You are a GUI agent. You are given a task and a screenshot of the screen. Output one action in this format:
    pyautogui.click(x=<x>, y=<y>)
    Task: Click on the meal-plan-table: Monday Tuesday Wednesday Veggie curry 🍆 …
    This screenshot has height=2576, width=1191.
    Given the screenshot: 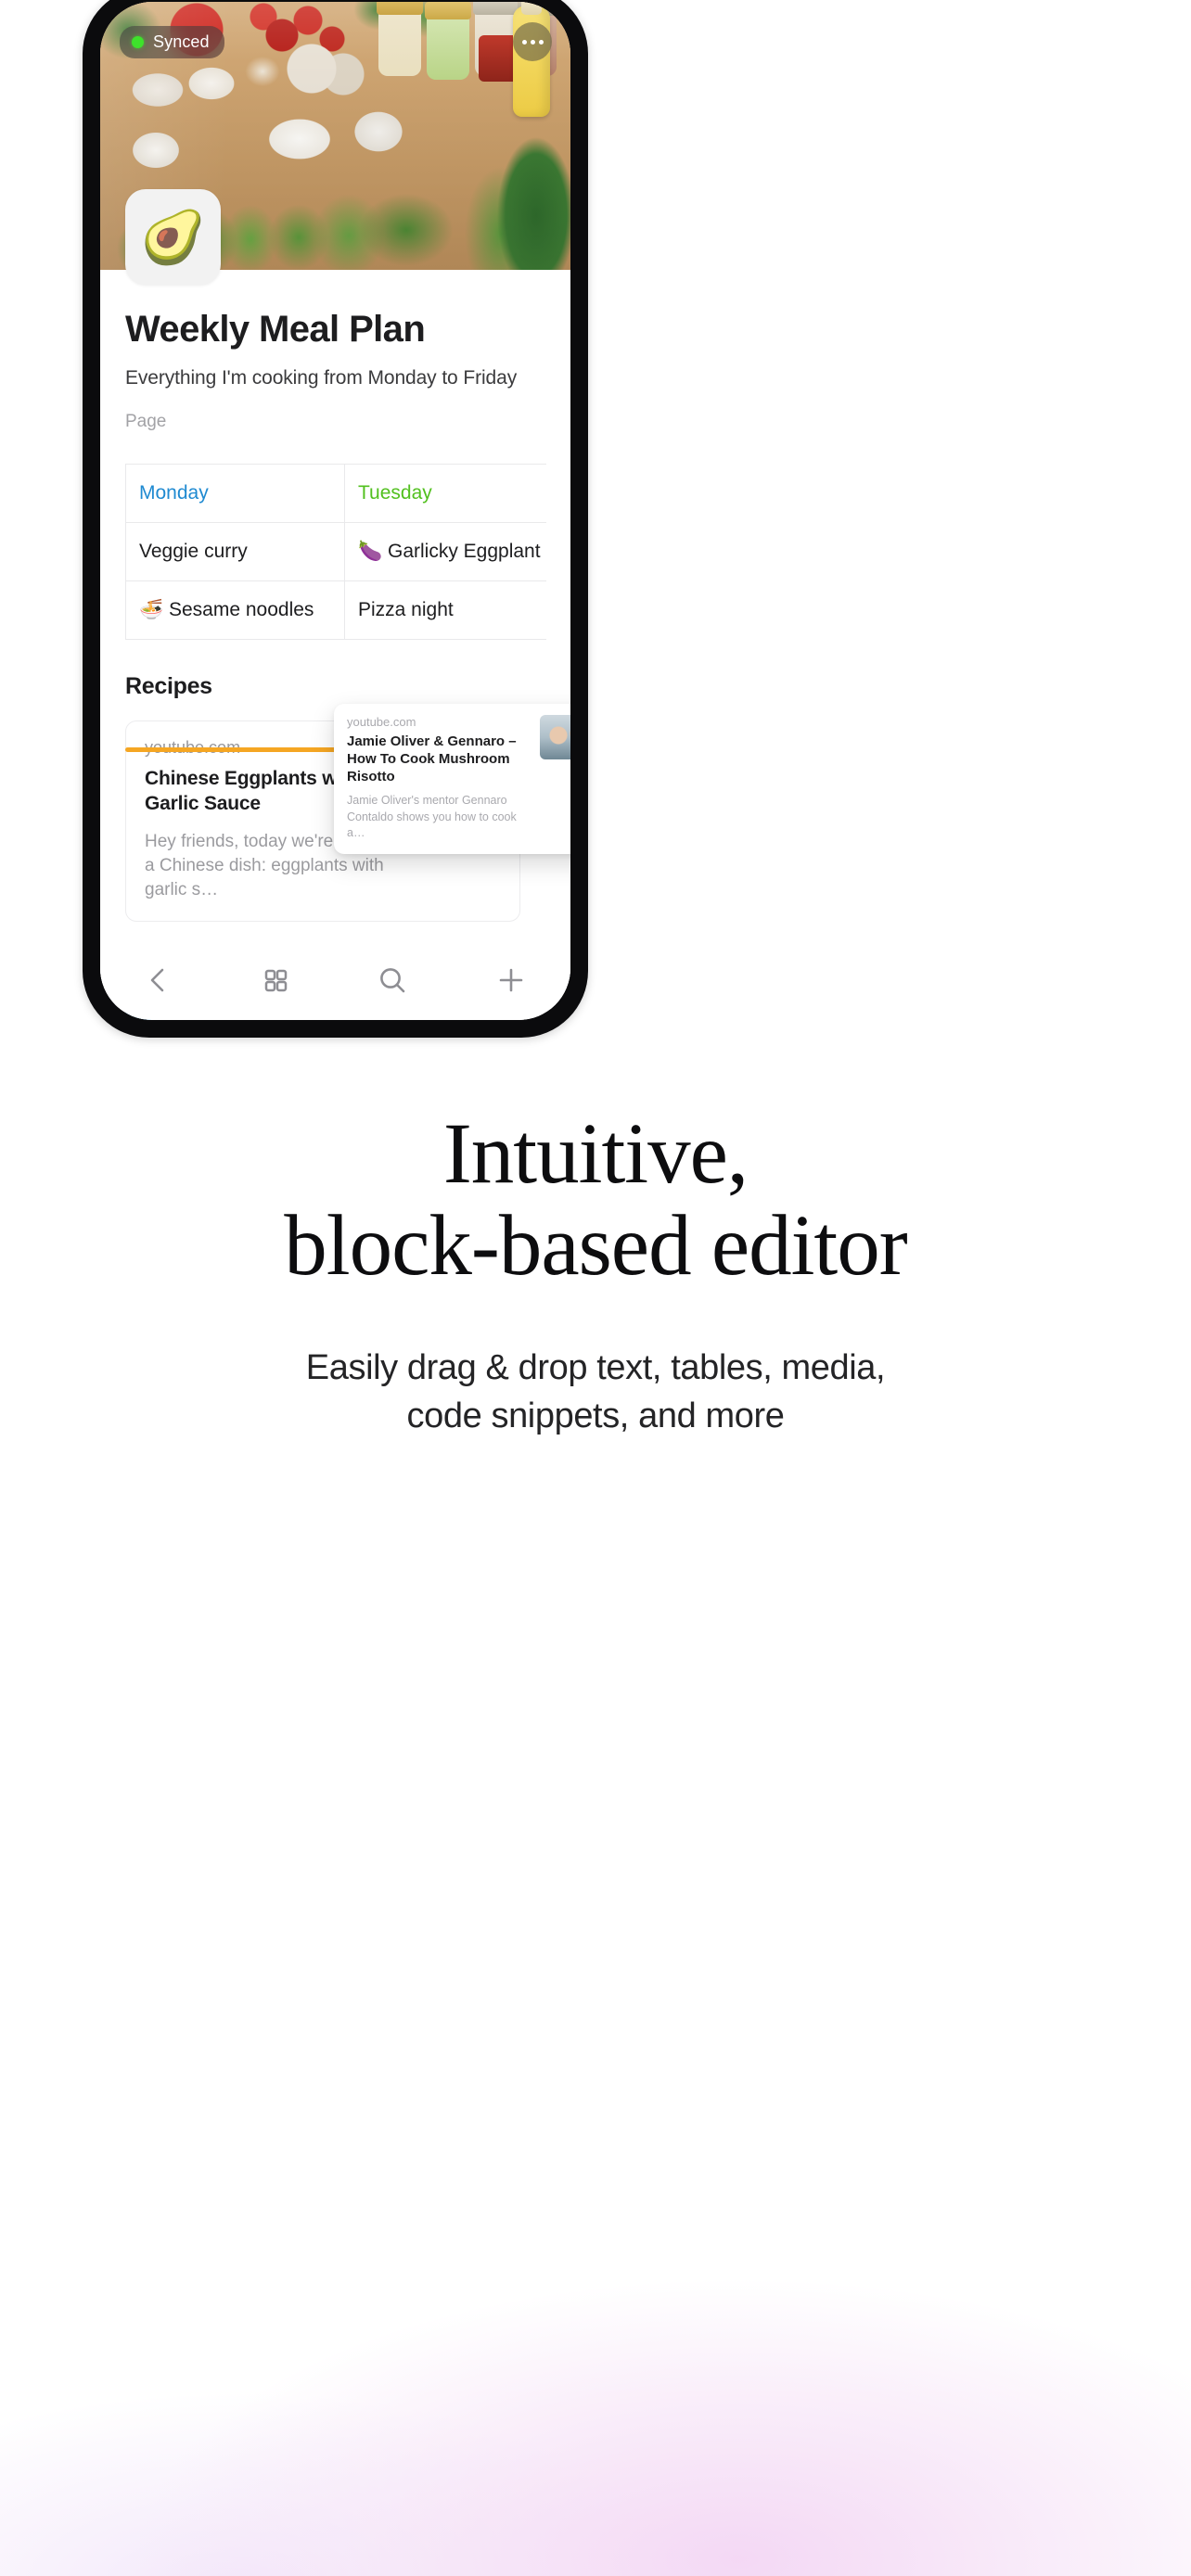 What is the action you would take?
    pyautogui.click(x=335, y=552)
    